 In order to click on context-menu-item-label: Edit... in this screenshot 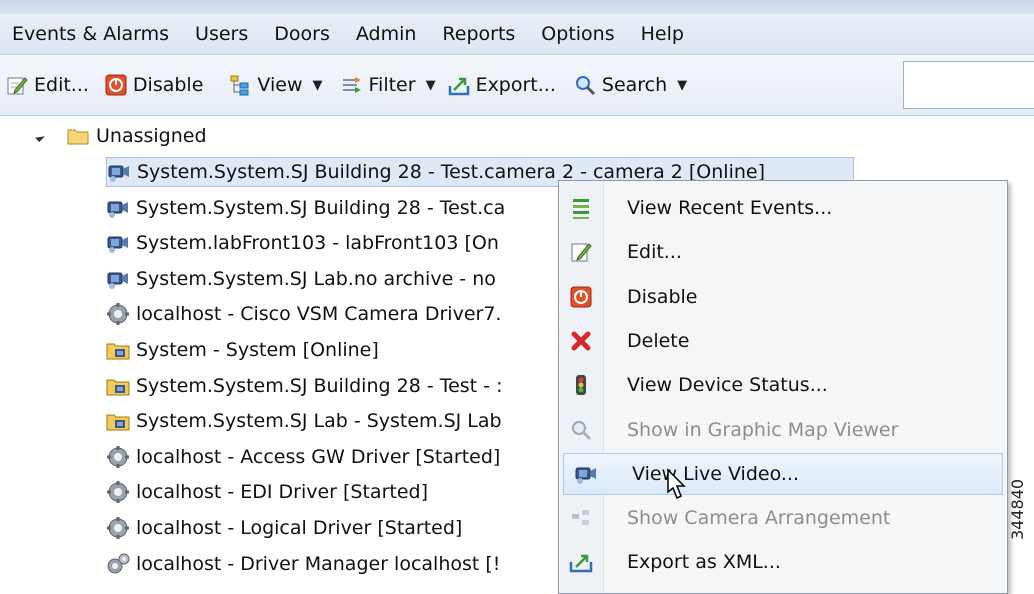, I will do `click(654, 252)`.